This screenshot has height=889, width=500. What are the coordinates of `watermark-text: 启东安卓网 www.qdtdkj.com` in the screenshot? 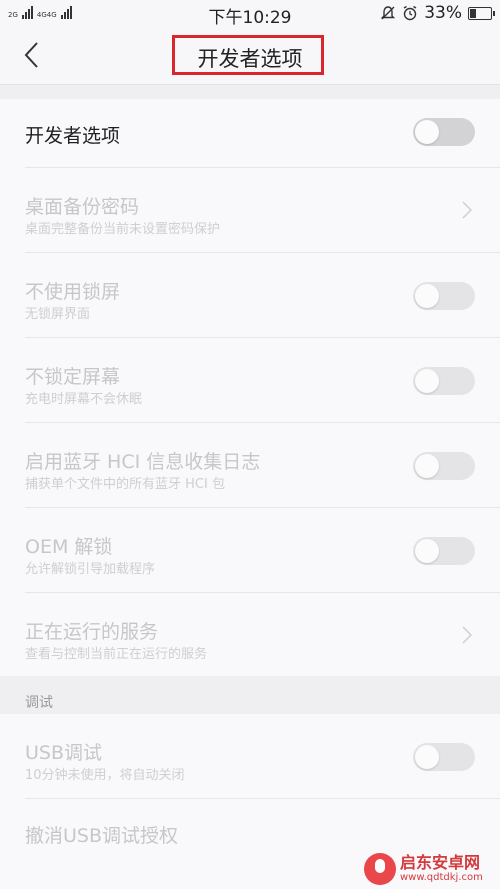 It's located at (441, 869).